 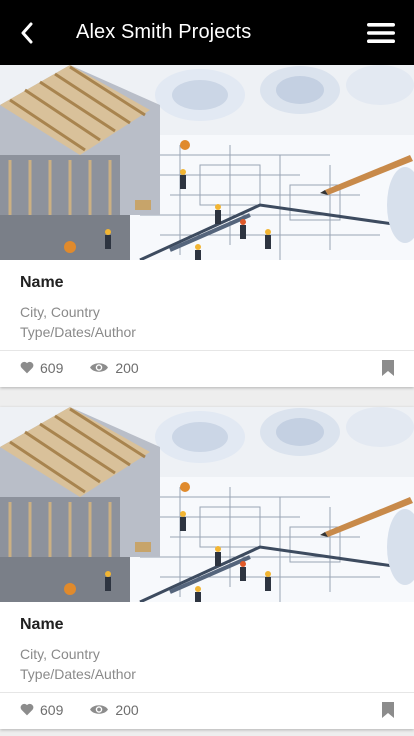 I want to click on app-bar: Alex Smith Projects, so click(x=207, y=32).